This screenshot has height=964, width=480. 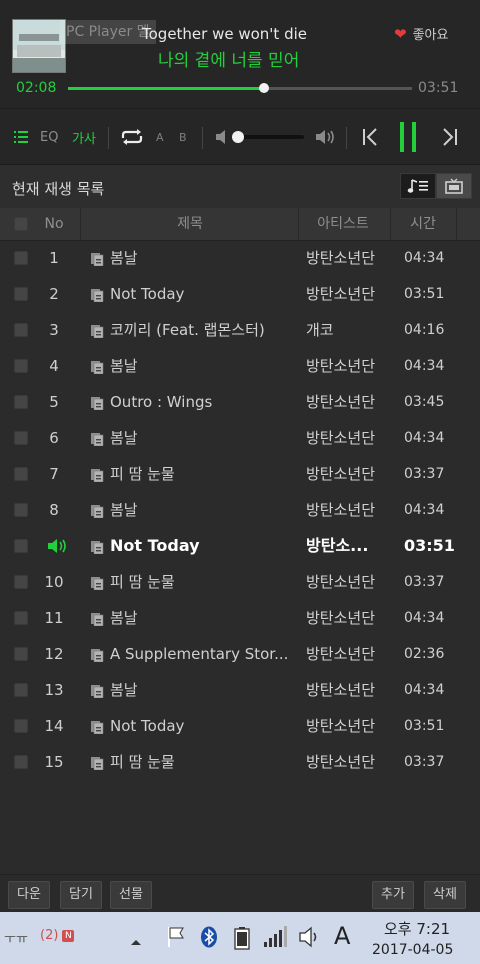 What do you see at coordinates (29, 895) in the screenshot?
I see `download-button: 다운` at bounding box center [29, 895].